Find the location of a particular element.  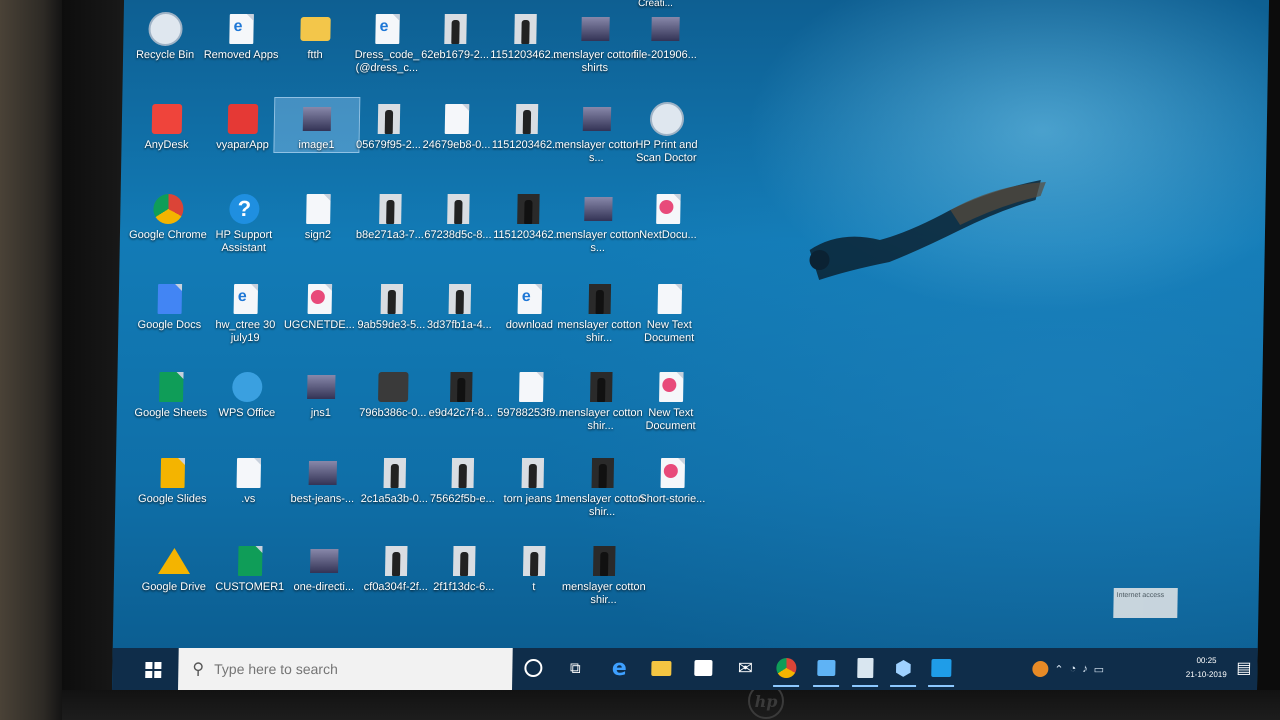

task-view-button: ⧉ is located at coordinates (575, 668).